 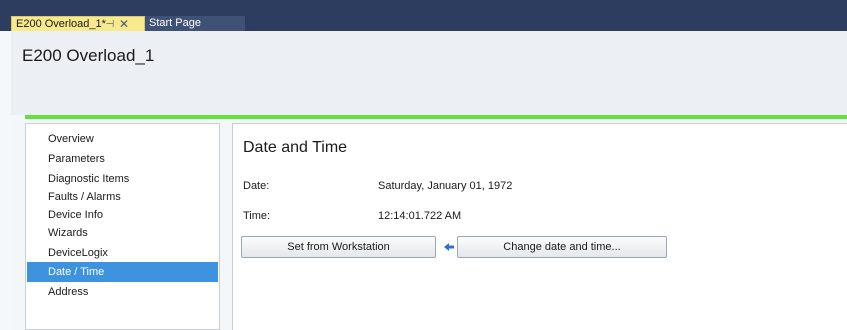 I want to click on tab-e200-overload: E200 Overload_1* ⊣ ✕, so click(x=78, y=23).